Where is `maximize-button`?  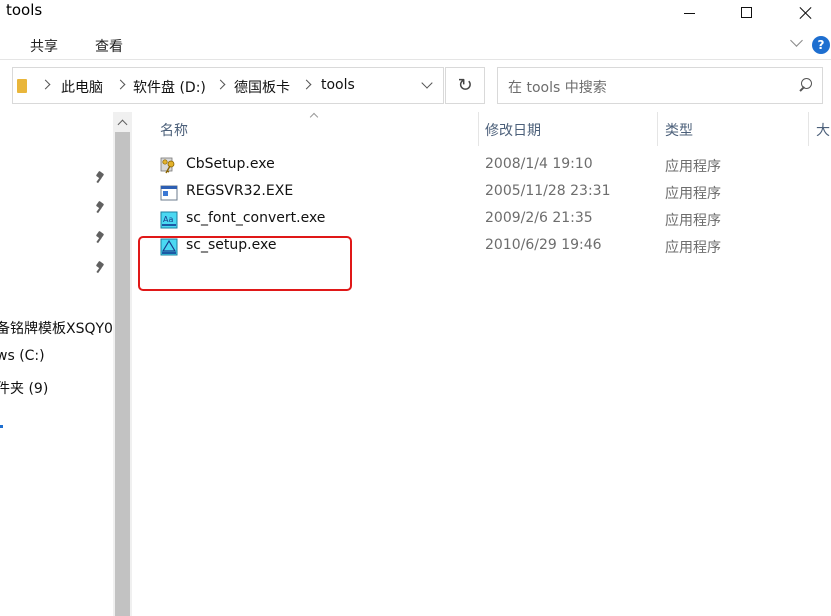 maximize-button is located at coordinates (746, 12).